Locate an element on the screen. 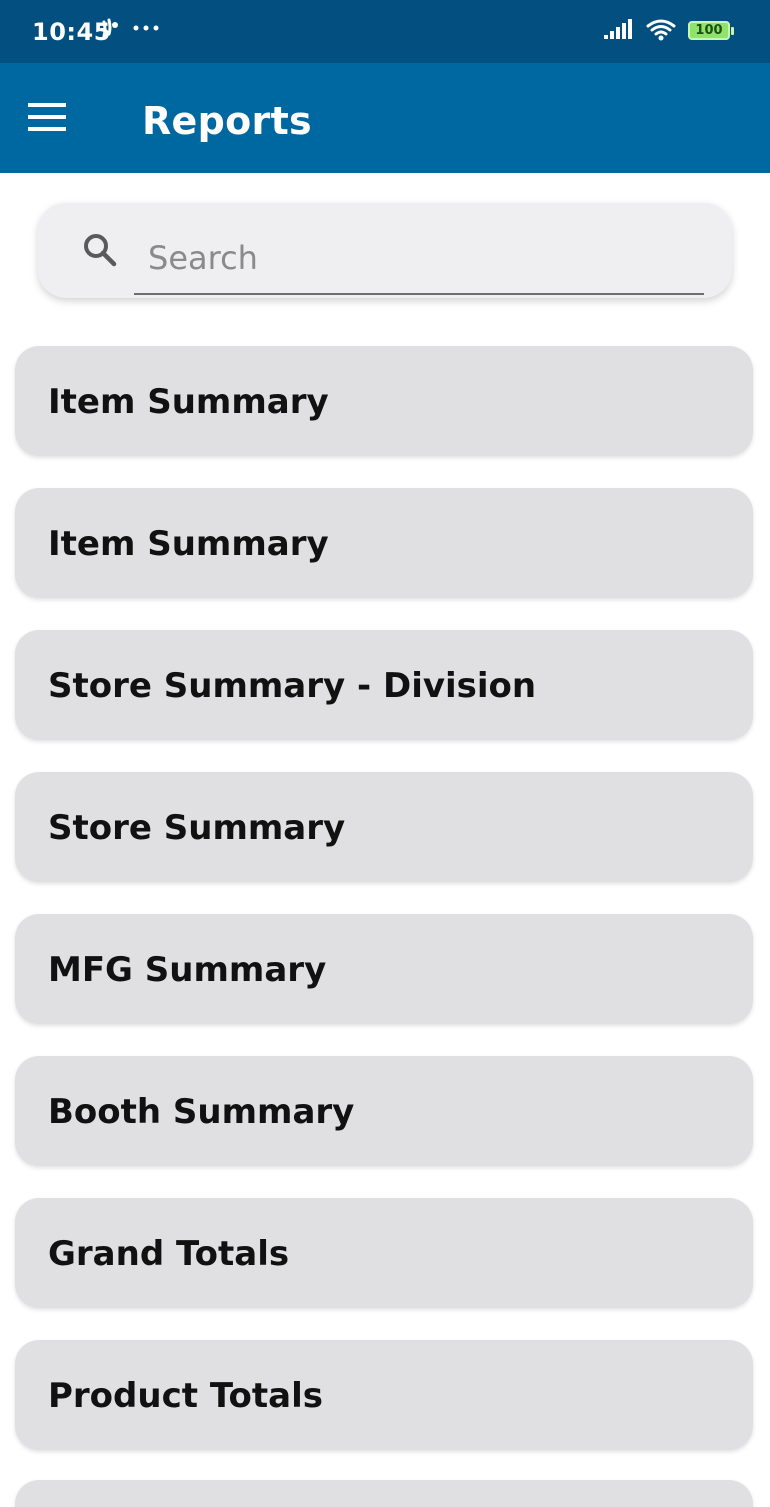  report-item-mfg-summary: MFG Summary is located at coordinates (384, 969).